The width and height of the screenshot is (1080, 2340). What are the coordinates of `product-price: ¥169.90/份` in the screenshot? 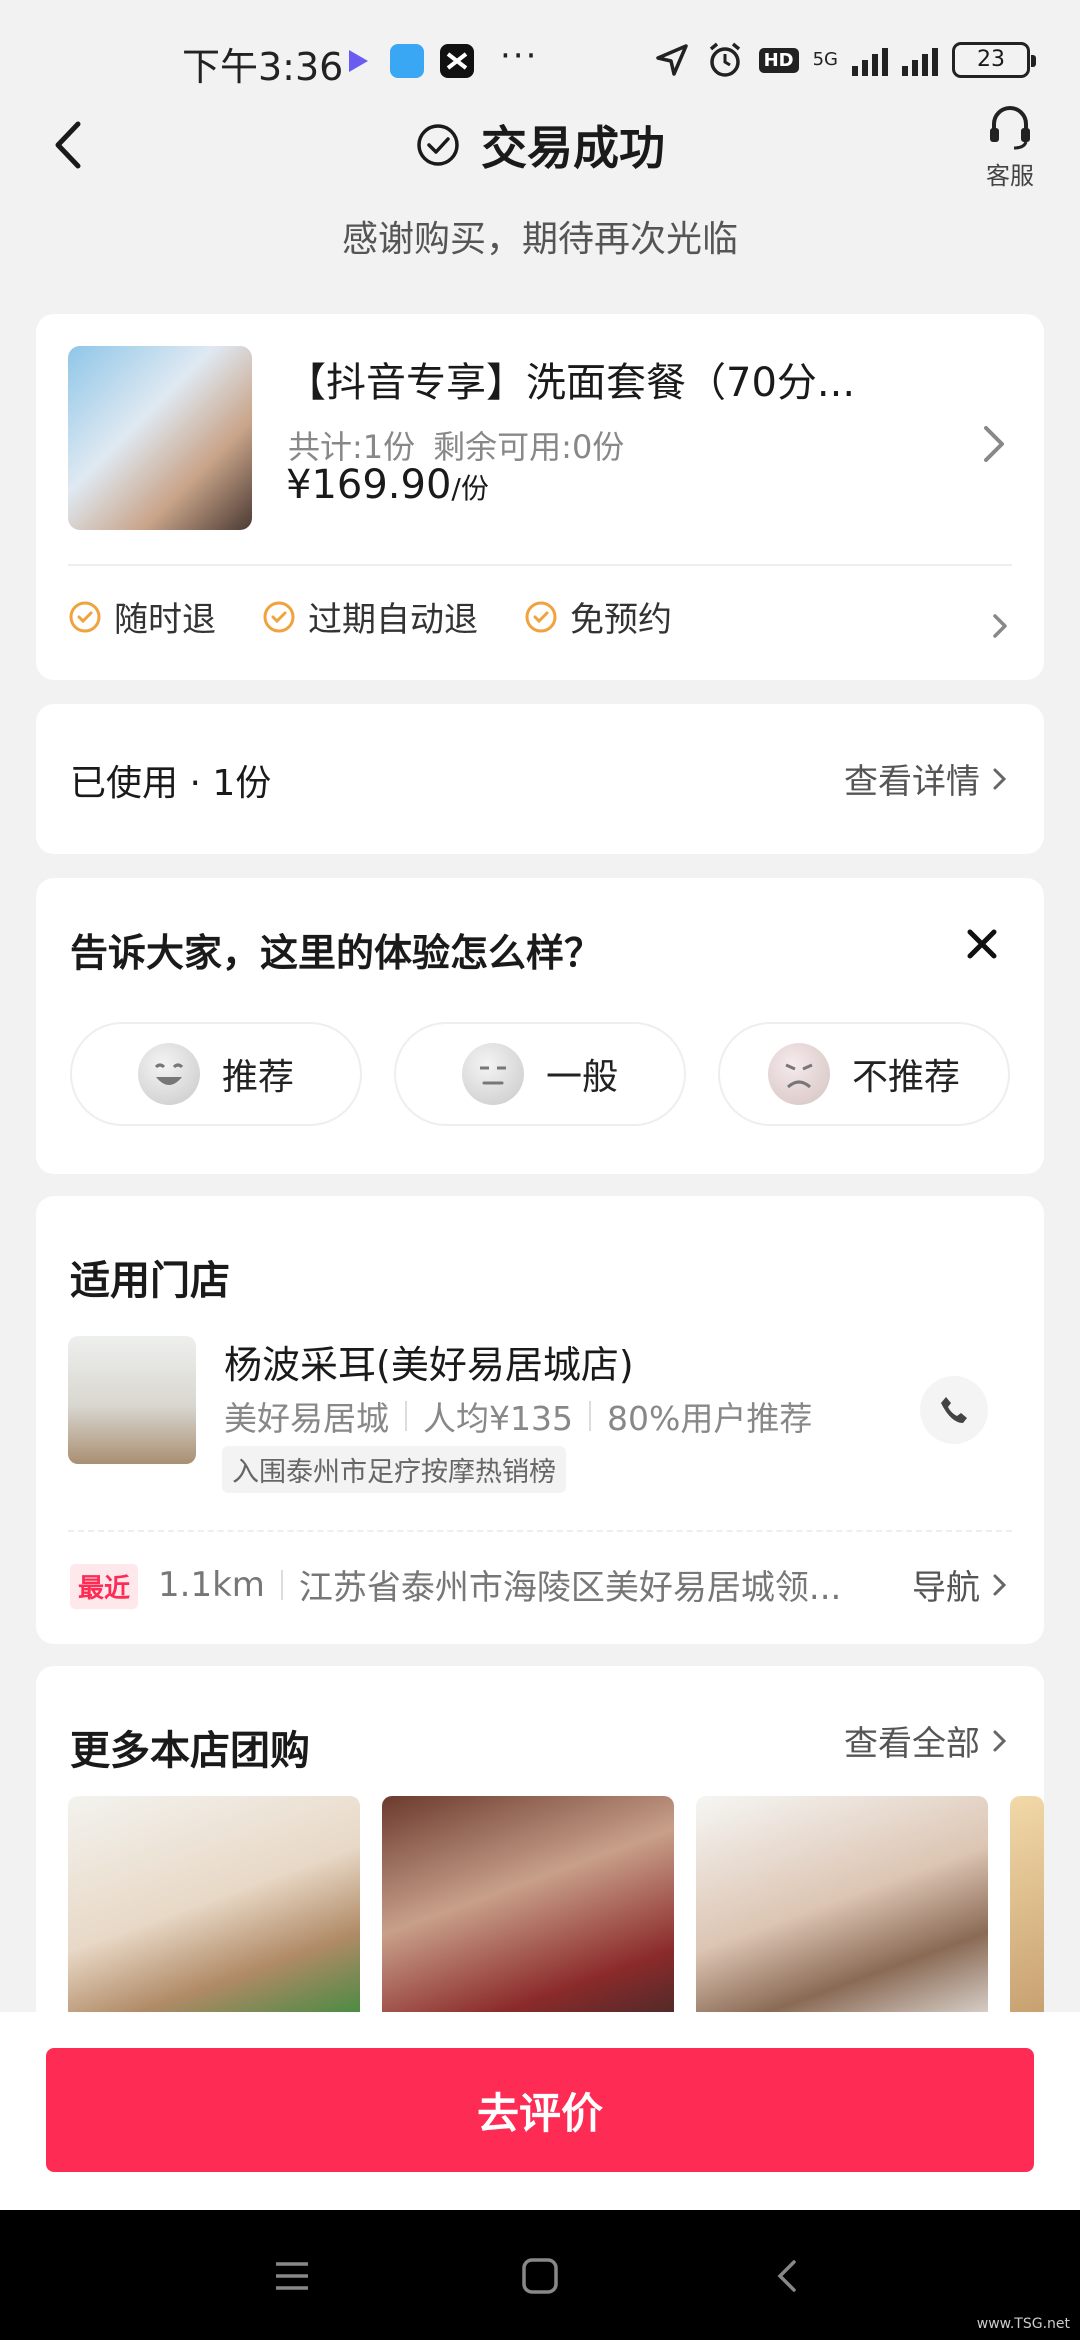 It's located at (387, 485).